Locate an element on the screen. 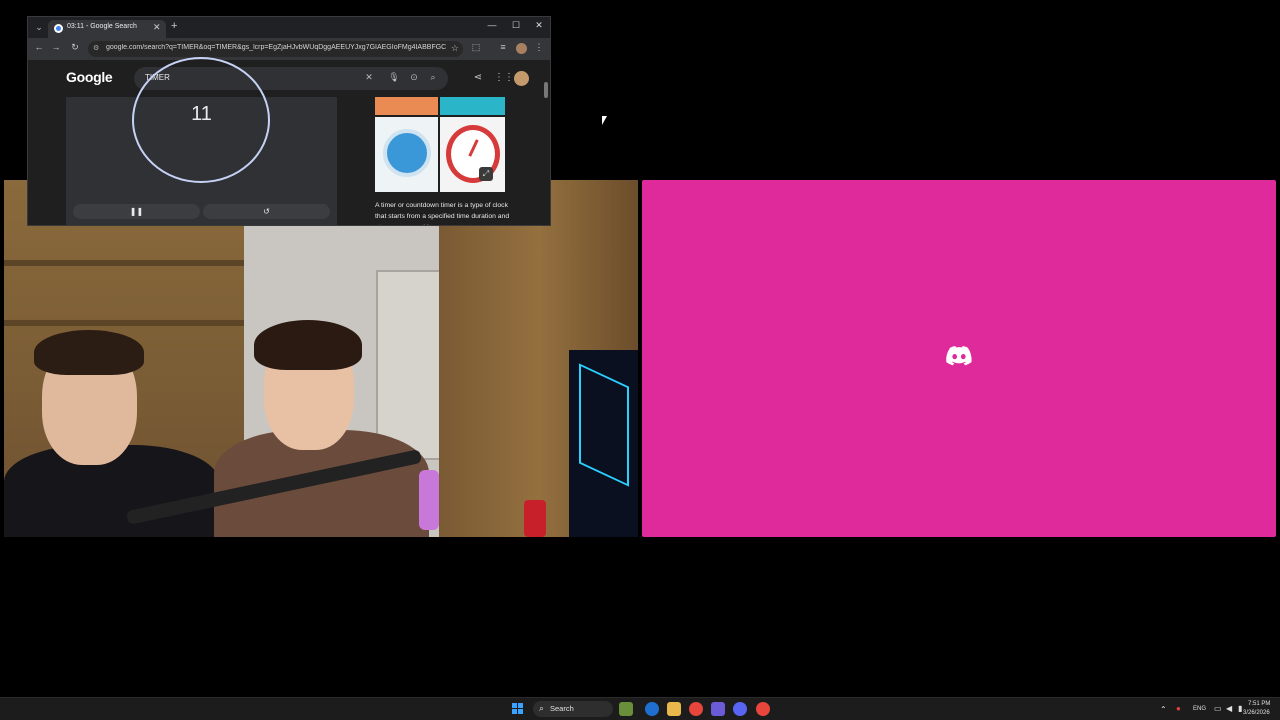 This screenshot has height=720, width=1280. new-tab-button: + is located at coordinates (174, 26).